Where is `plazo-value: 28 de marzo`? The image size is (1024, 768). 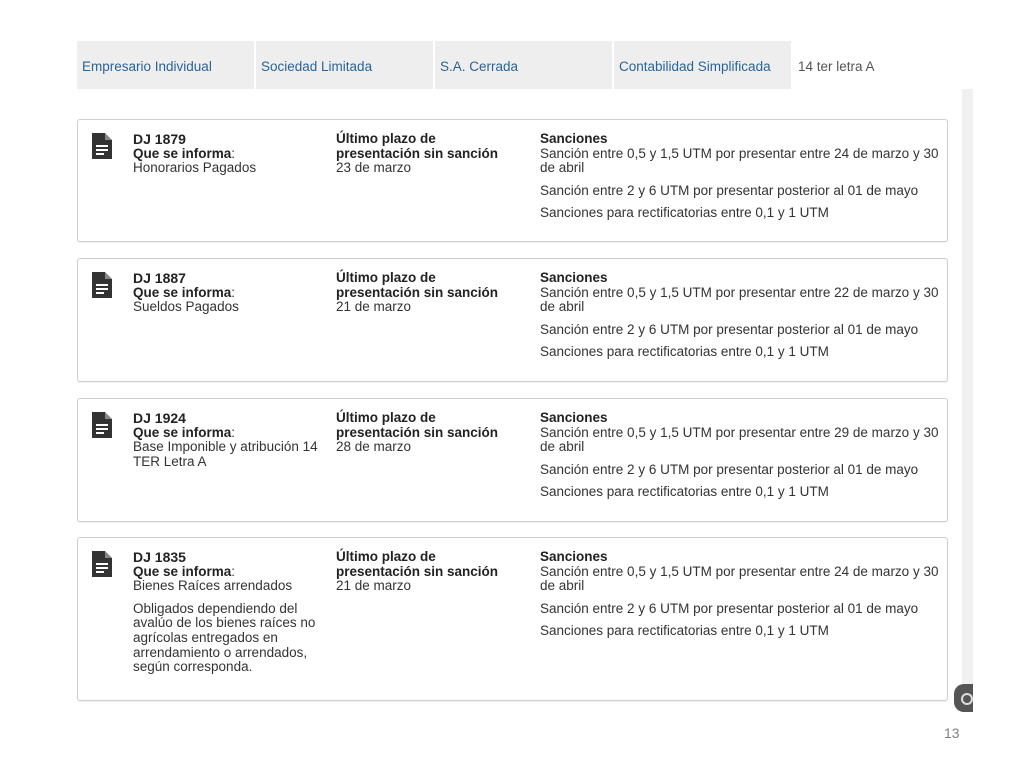 plazo-value: 28 de marzo is located at coordinates (374, 447).